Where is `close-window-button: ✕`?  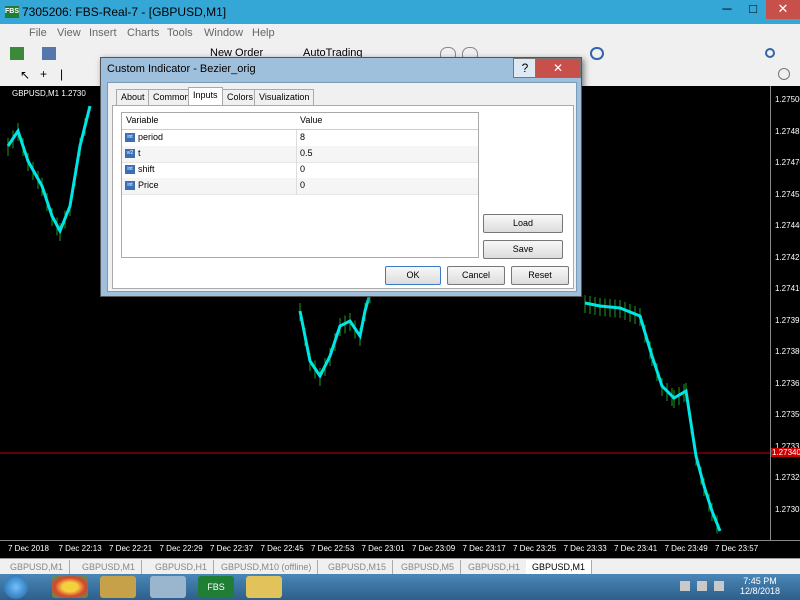
close-window-button: ✕ is located at coordinates (783, 9).